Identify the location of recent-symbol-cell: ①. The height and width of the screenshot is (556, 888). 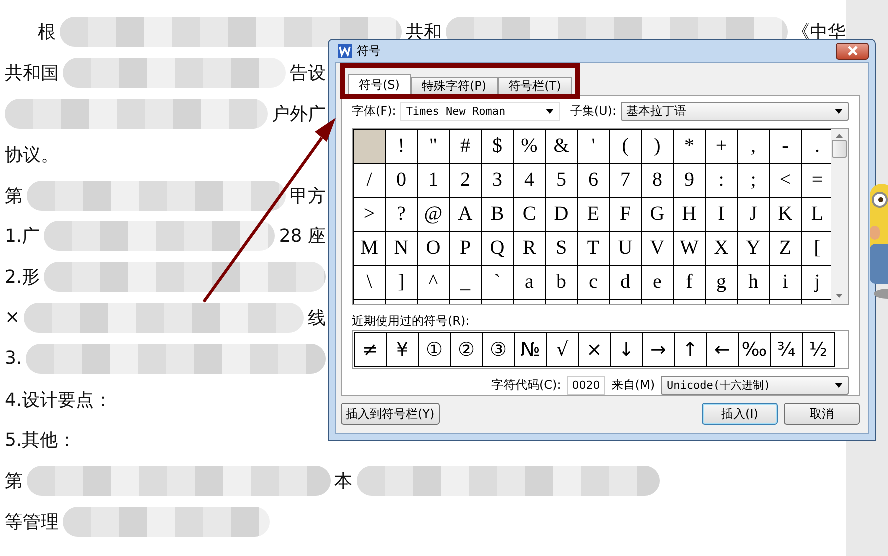
(435, 349).